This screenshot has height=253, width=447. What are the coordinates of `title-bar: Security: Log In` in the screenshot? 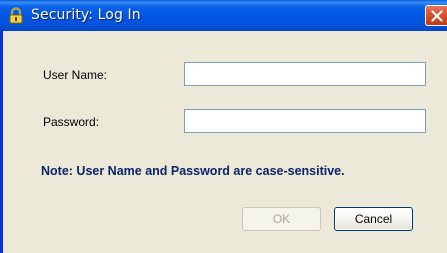 It's located at (223, 15).